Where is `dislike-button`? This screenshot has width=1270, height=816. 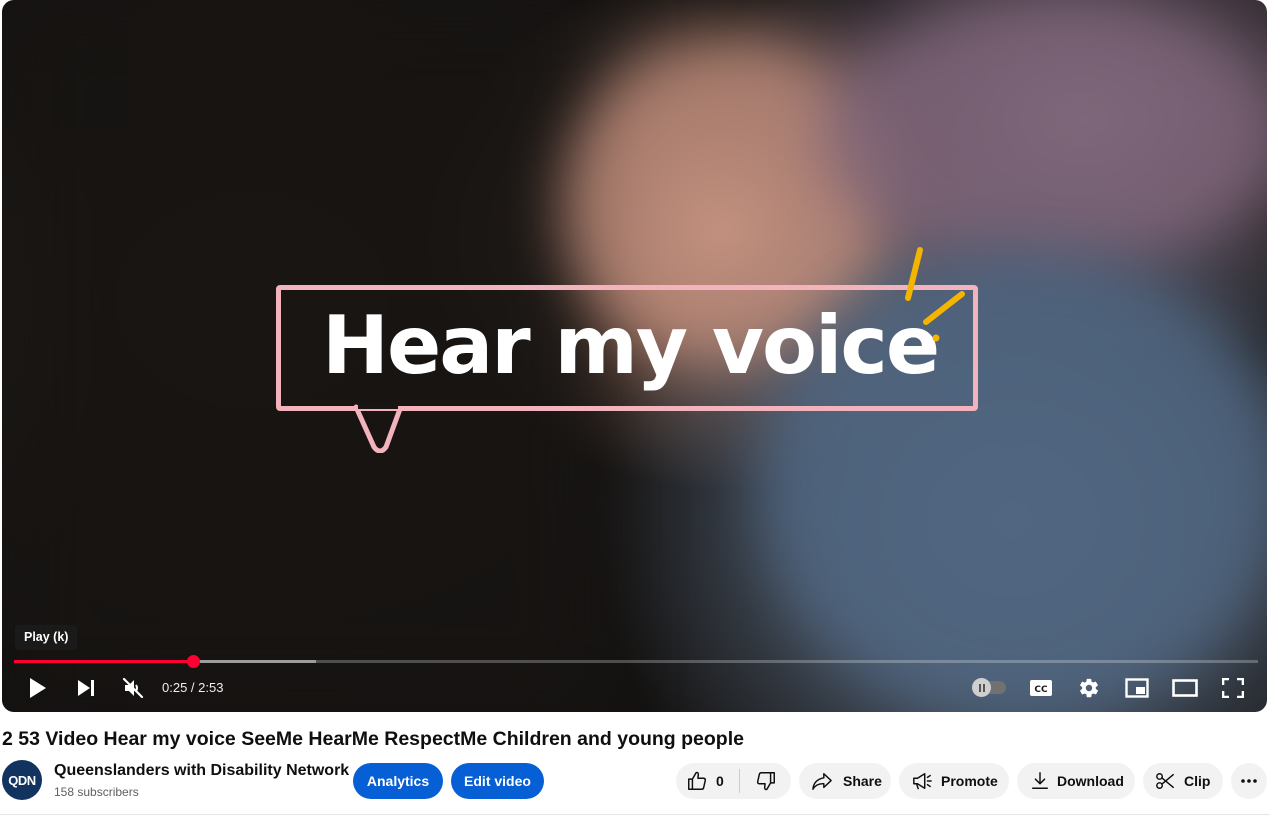 dislike-button is located at coordinates (765, 781).